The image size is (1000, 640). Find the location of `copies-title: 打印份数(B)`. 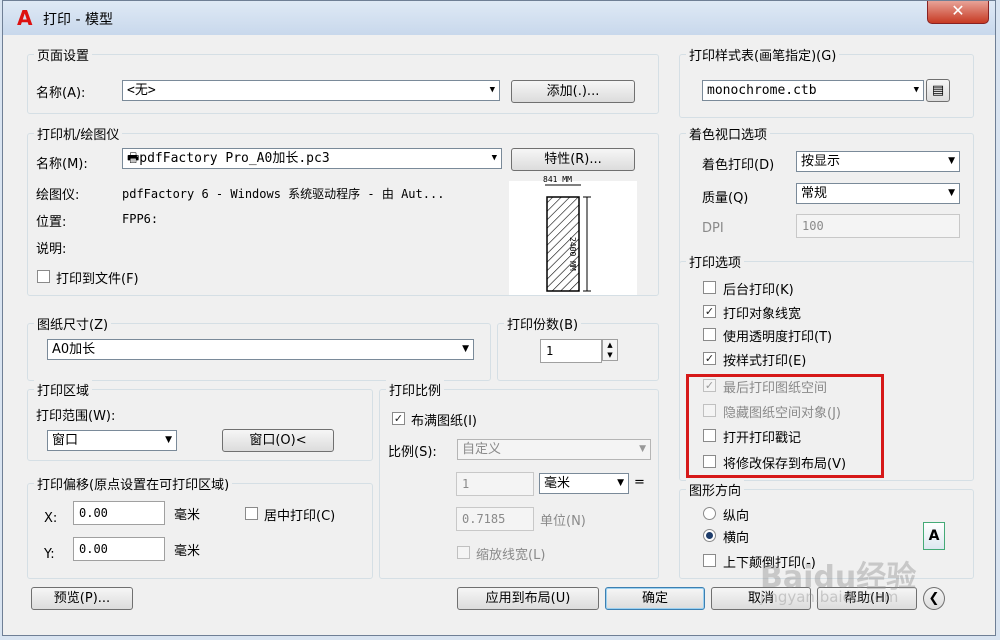

copies-title: 打印份数(B) is located at coordinates (543, 323).